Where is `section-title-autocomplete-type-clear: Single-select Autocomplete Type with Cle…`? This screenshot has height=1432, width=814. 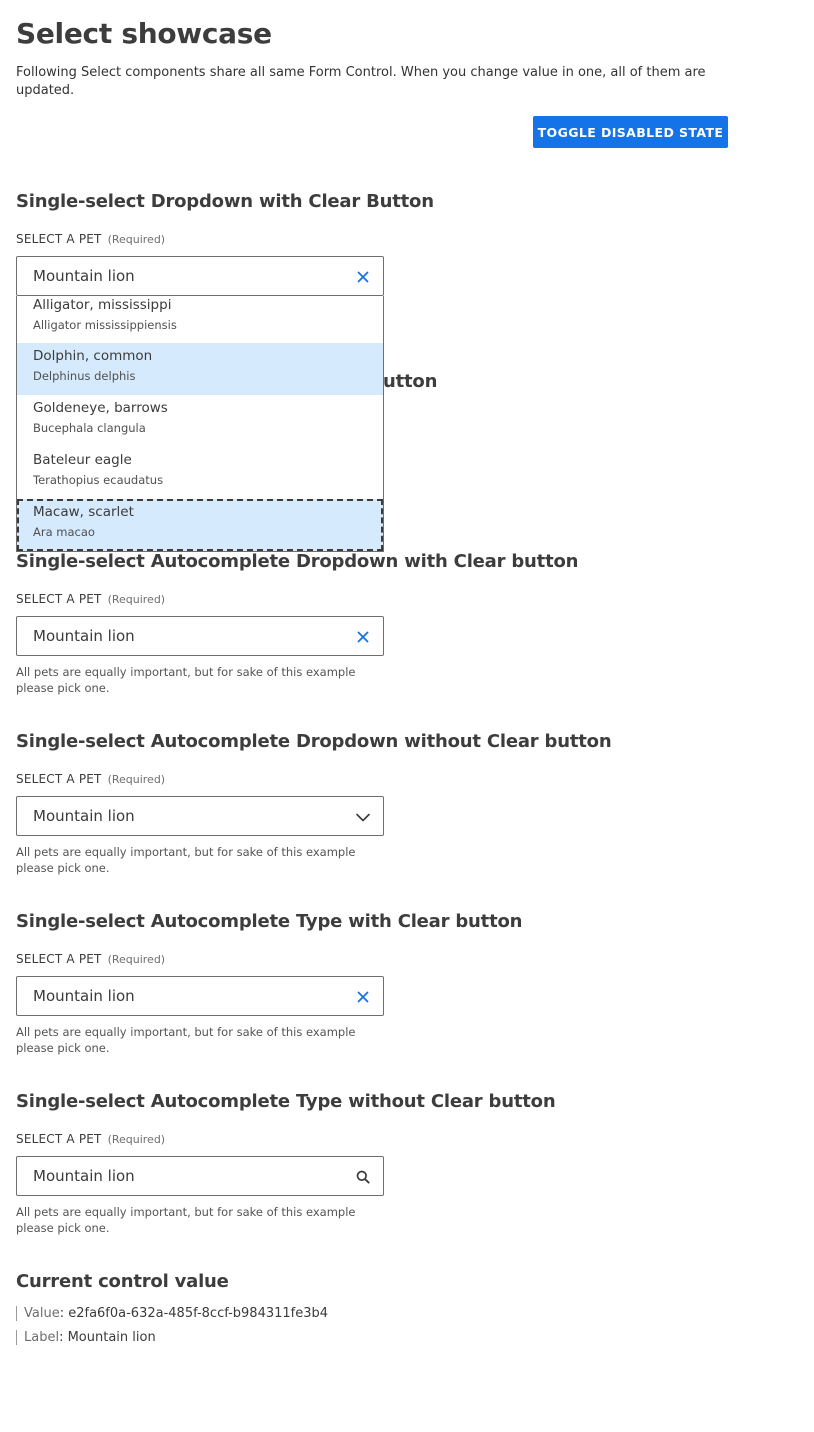
section-title-autocomplete-type-clear: Single-select Autocomplete Type with Cle… is located at coordinates (269, 921).